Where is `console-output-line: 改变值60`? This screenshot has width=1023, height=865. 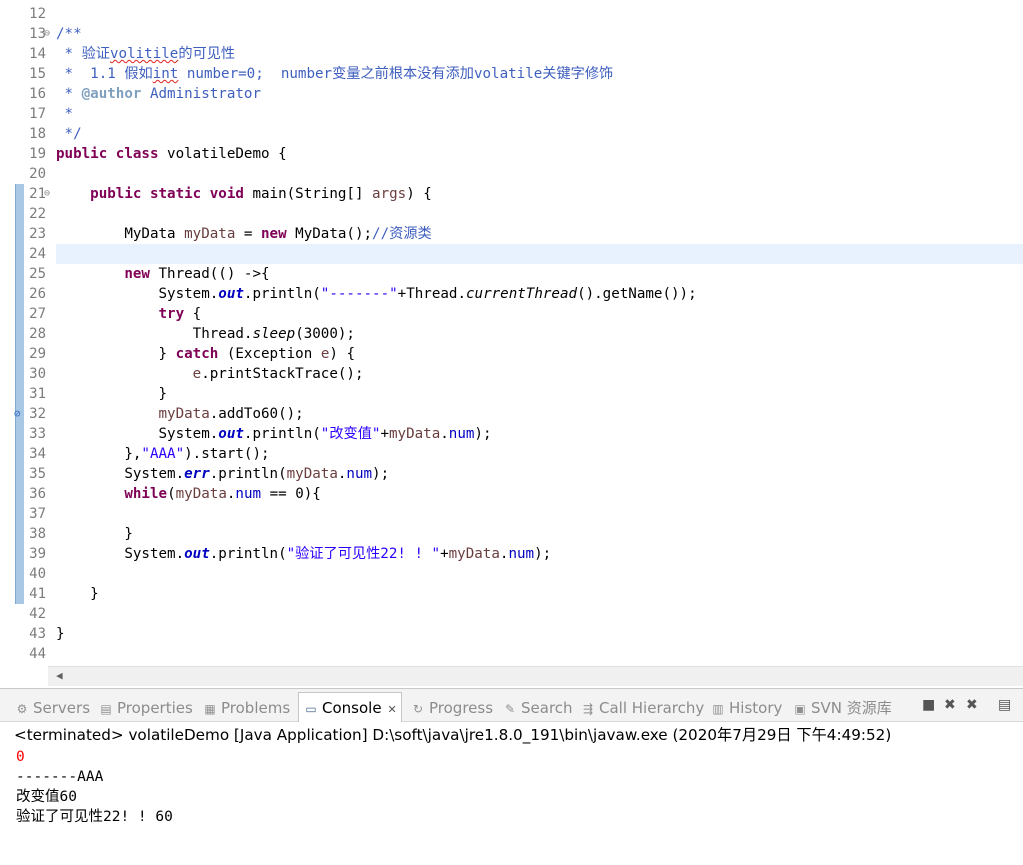 console-output-line: 改变值60 is located at coordinates (46, 797).